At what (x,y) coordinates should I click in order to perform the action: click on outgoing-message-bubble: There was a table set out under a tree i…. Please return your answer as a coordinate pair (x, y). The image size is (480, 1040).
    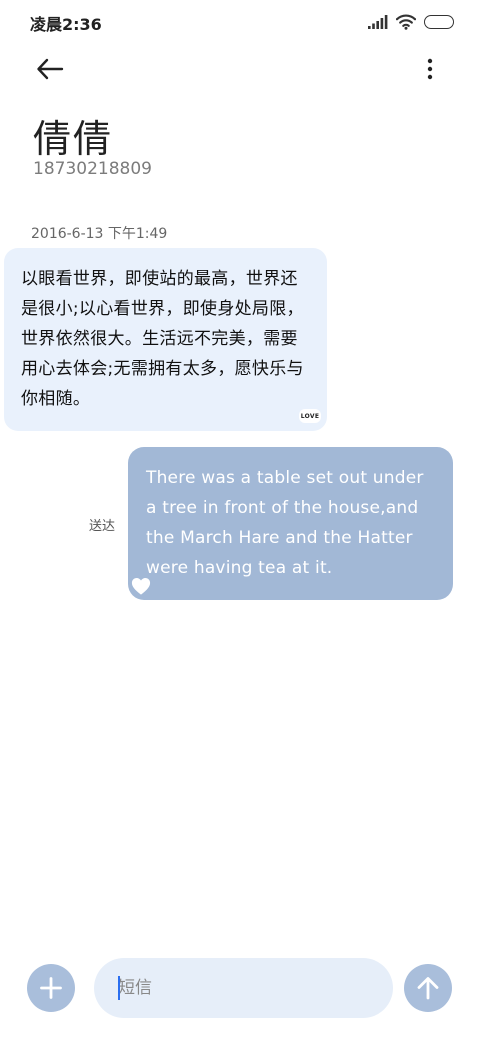
    Looking at the image, I should click on (290, 523).